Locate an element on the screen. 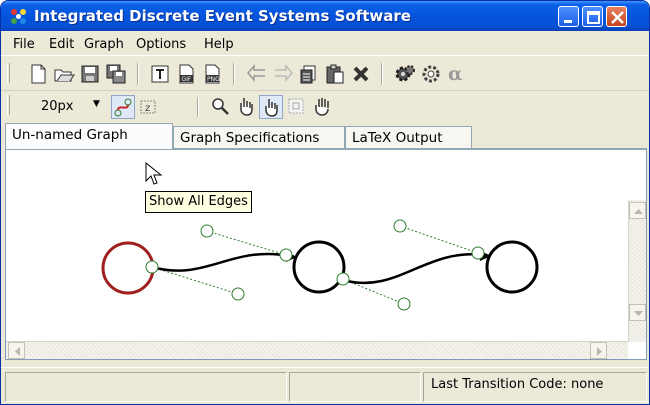 Image resolution: width=650 pixels, height=405 pixels. show-all-edges-icon is located at coordinates (123, 107).